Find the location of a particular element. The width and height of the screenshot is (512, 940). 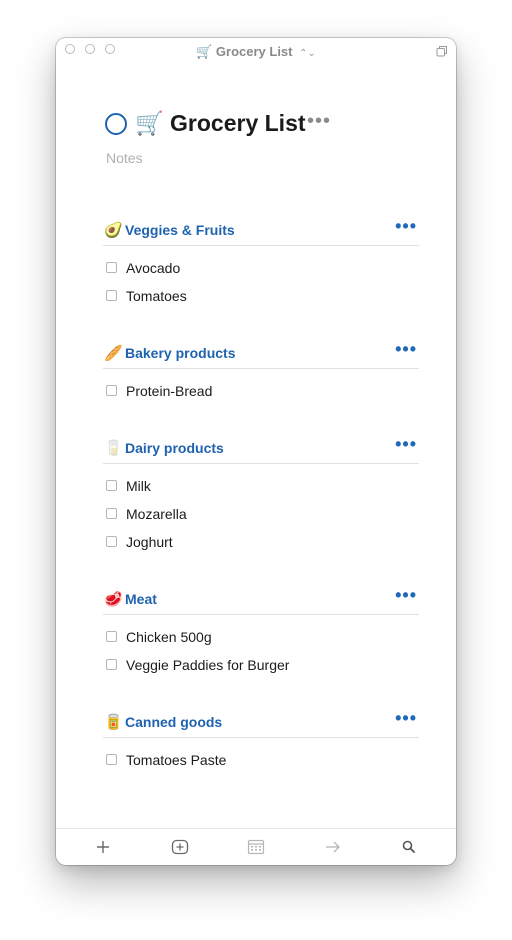

search-icon is located at coordinates (409, 847).